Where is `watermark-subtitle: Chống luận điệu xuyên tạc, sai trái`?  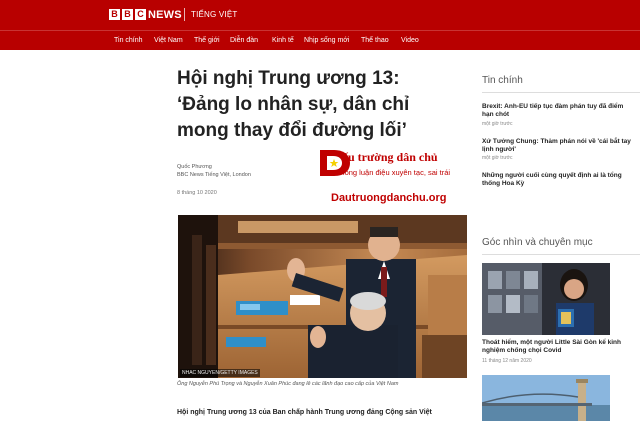 watermark-subtitle: Chống luận điệu xuyên tạc, sai trái is located at coordinates (393, 172).